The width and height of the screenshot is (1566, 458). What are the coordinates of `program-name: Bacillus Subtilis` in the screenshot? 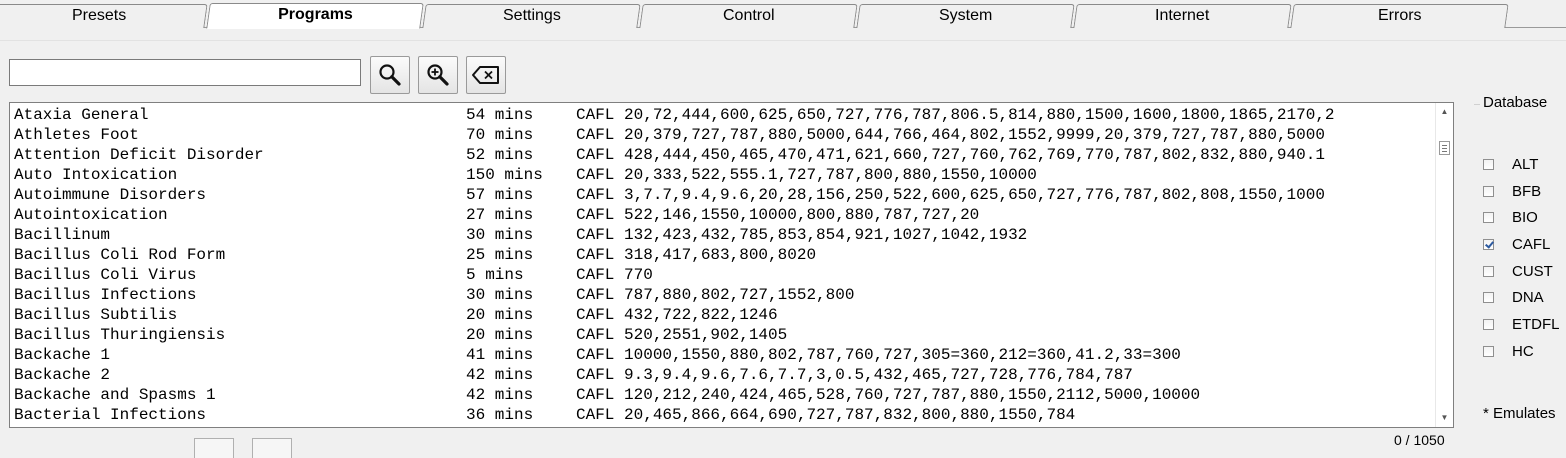 It's located at (96, 315).